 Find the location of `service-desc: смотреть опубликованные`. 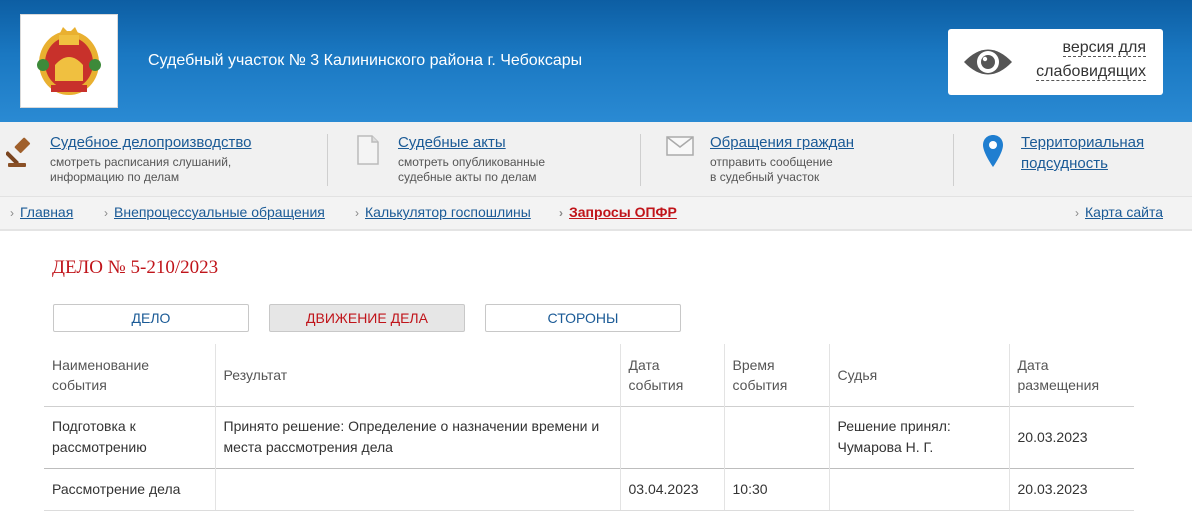

service-desc: смотреть опубликованные is located at coordinates (472, 162).